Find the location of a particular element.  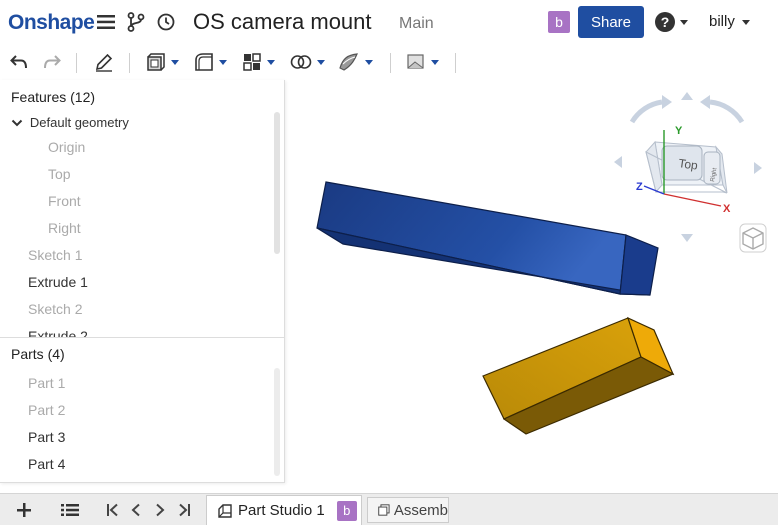

surface-tool is located at coordinates (355, 62).